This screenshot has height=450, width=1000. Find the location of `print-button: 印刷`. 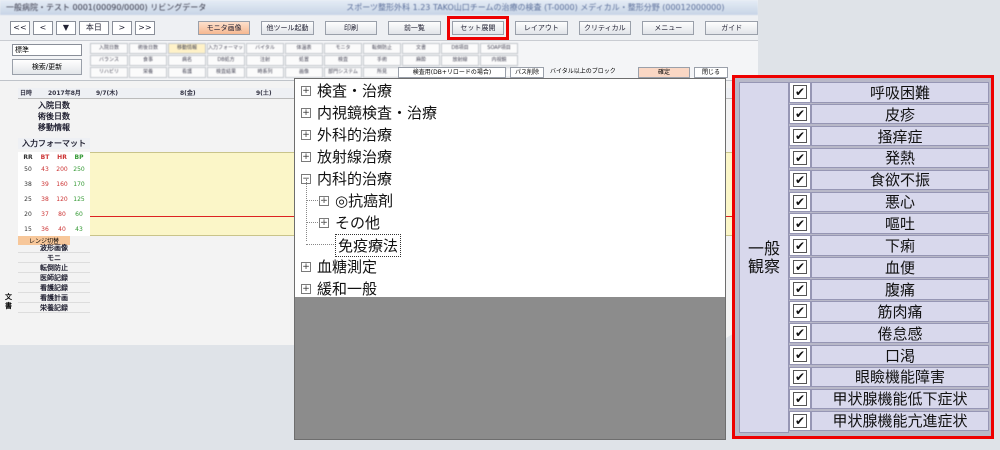

print-button: 印刷 is located at coordinates (351, 27).